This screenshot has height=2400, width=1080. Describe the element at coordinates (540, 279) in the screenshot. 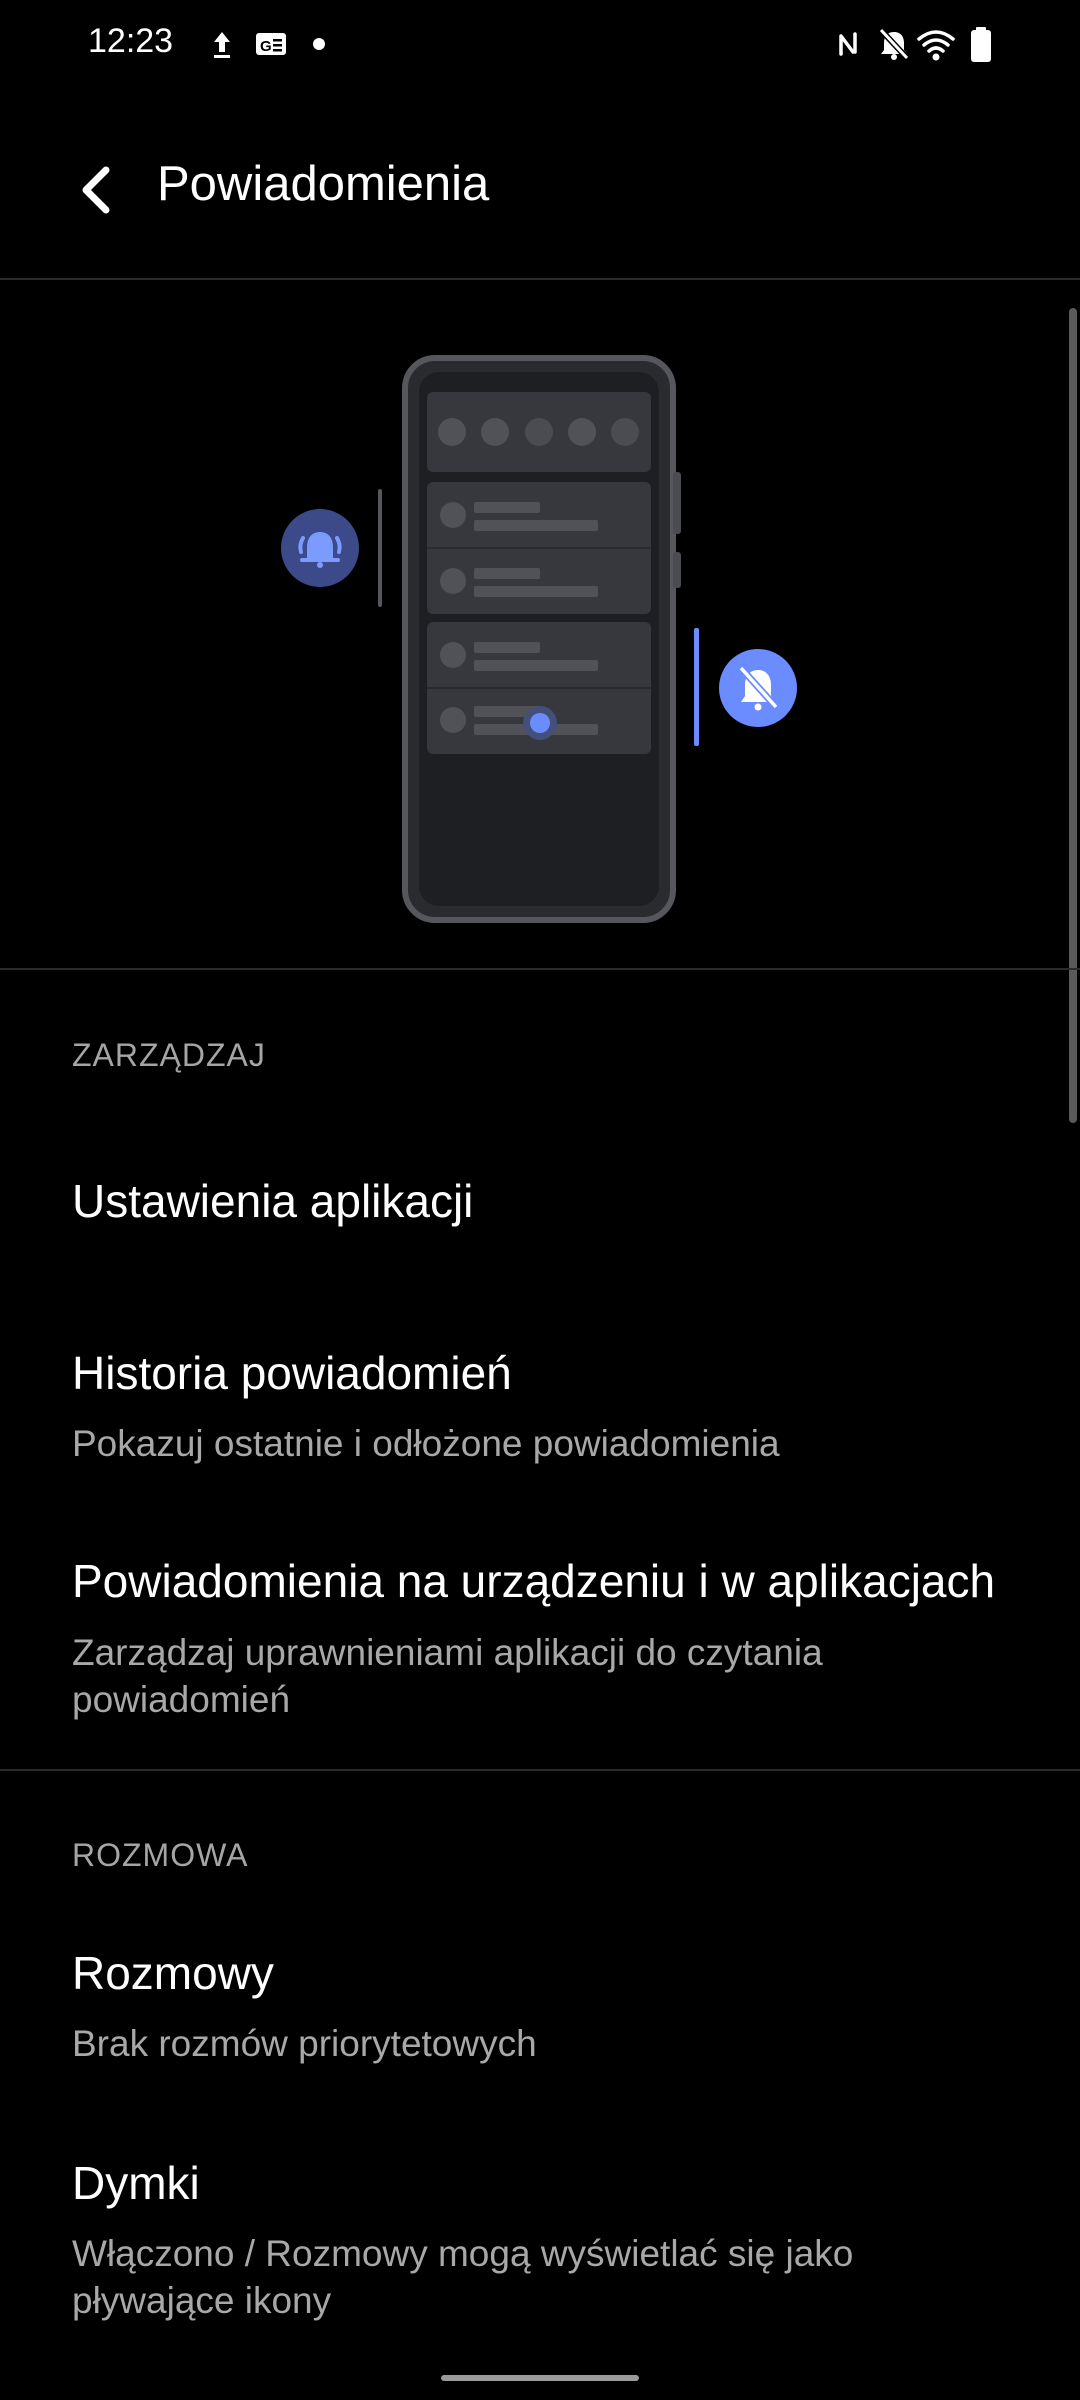

I see `app-bar-divider` at that location.